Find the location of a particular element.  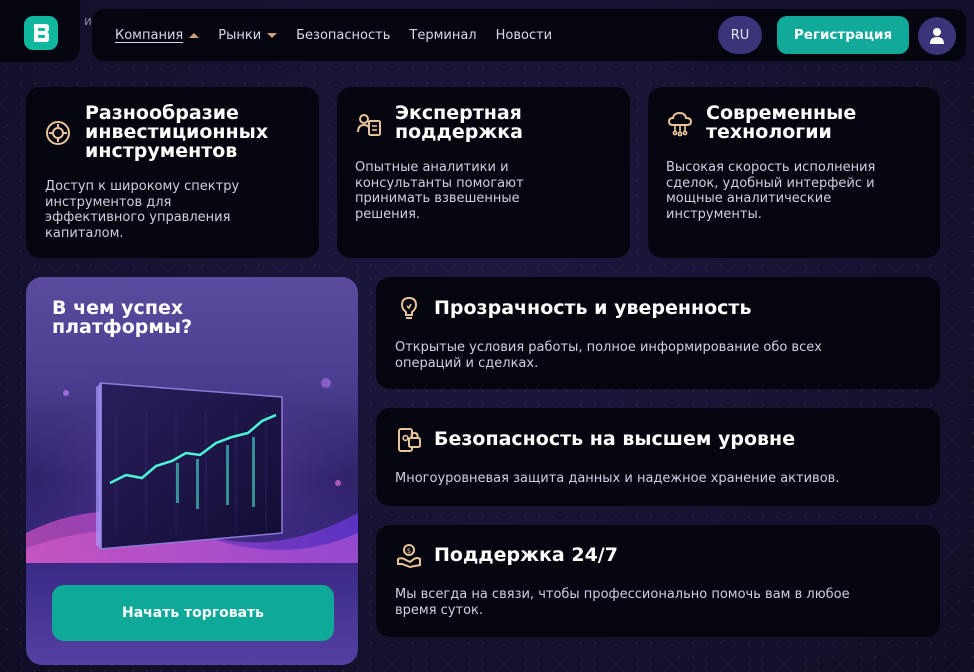

nav-item-terminal: Терминал is located at coordinates (442, 35).